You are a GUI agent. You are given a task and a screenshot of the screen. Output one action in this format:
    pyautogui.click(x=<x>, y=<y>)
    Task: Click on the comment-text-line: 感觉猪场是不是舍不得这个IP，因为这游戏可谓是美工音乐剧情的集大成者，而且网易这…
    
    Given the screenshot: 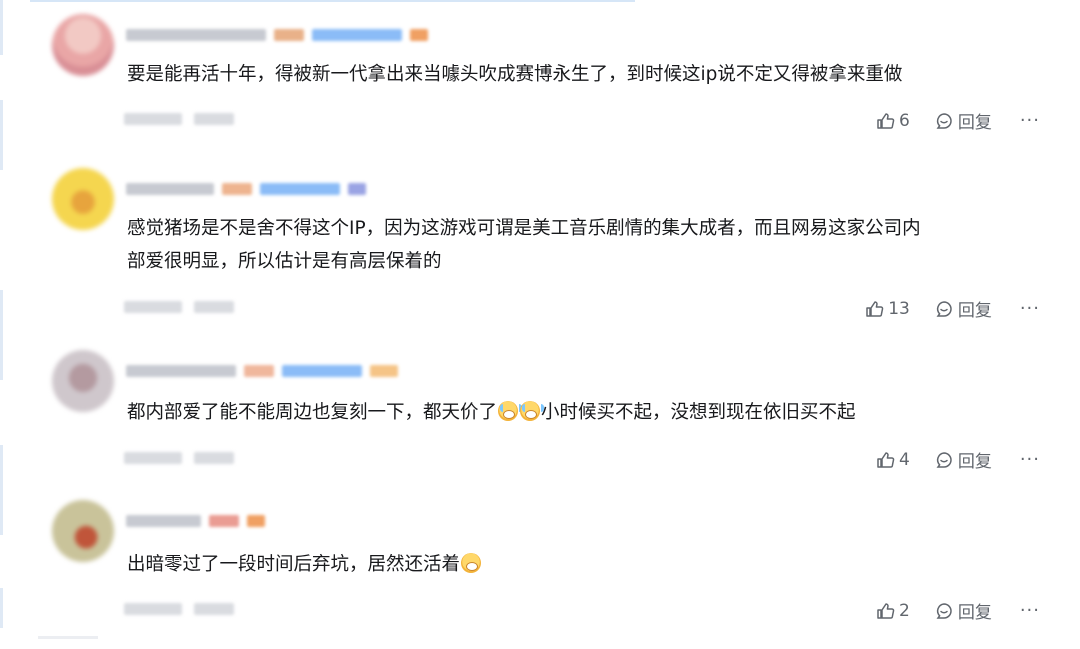 What is the action you would take?
    pyautogui.click(x=524, y=228)
    